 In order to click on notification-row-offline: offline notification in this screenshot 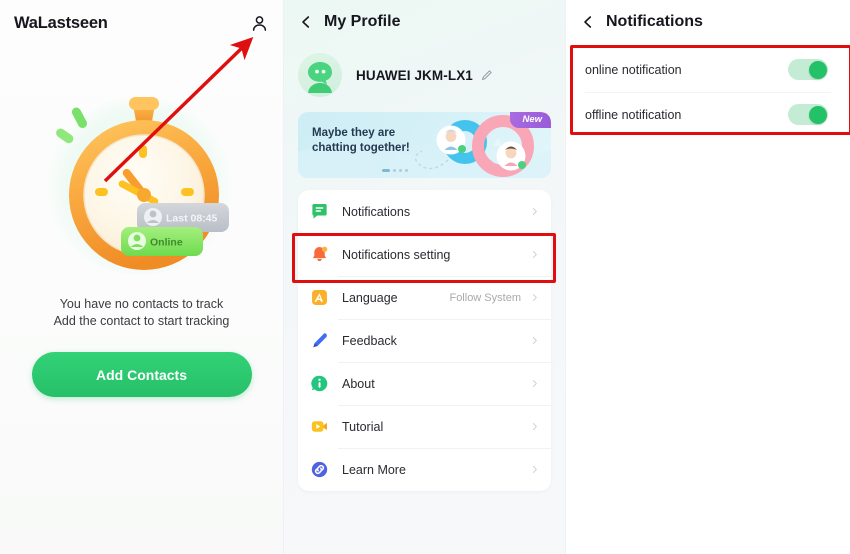, I will do `click(708, 114)`.